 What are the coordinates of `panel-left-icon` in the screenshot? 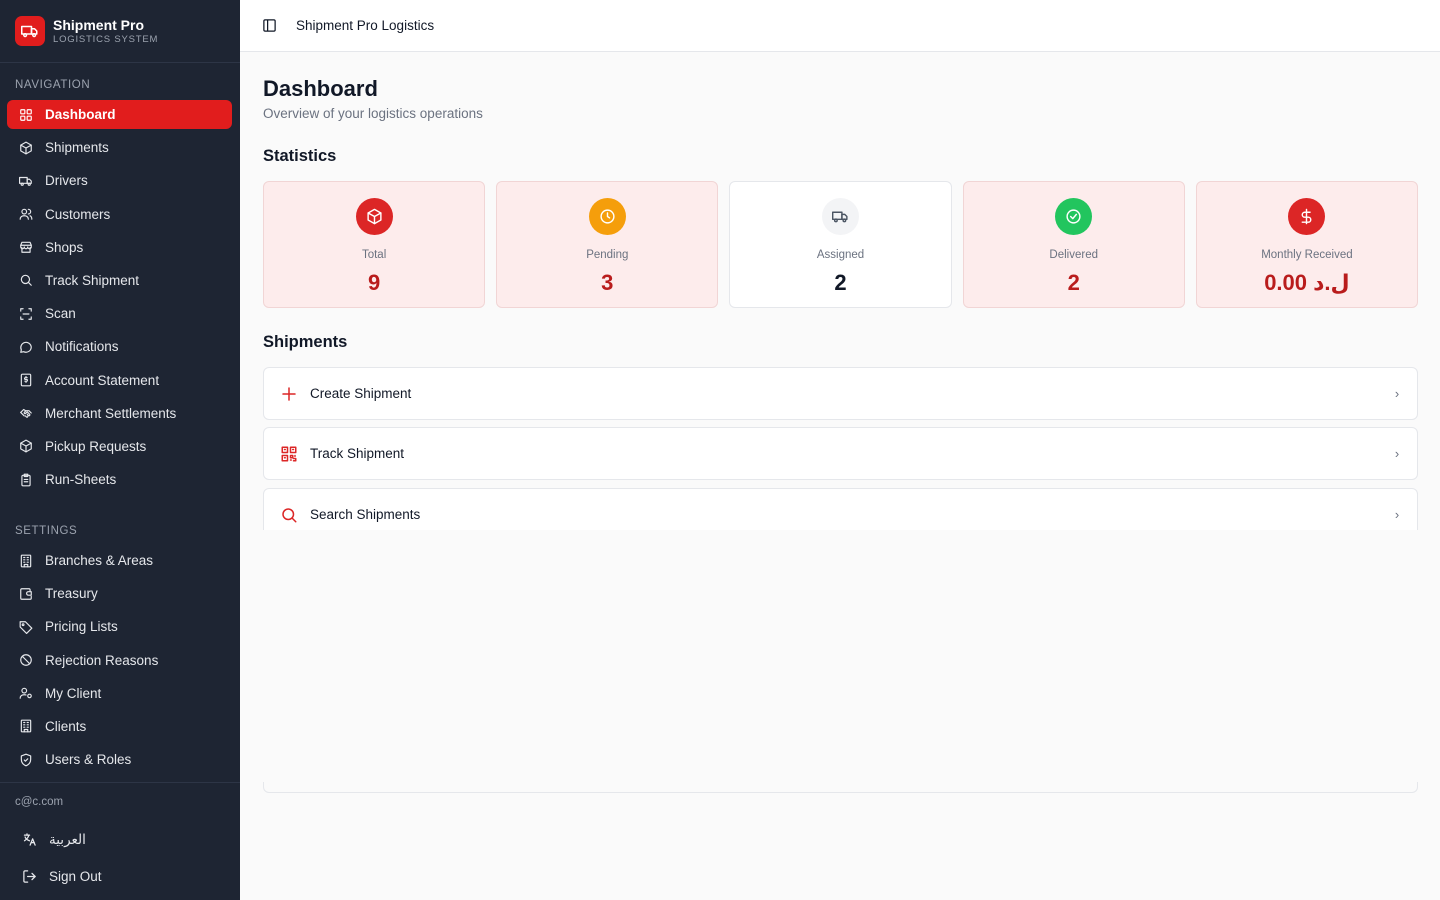 It's located at (269, 25).